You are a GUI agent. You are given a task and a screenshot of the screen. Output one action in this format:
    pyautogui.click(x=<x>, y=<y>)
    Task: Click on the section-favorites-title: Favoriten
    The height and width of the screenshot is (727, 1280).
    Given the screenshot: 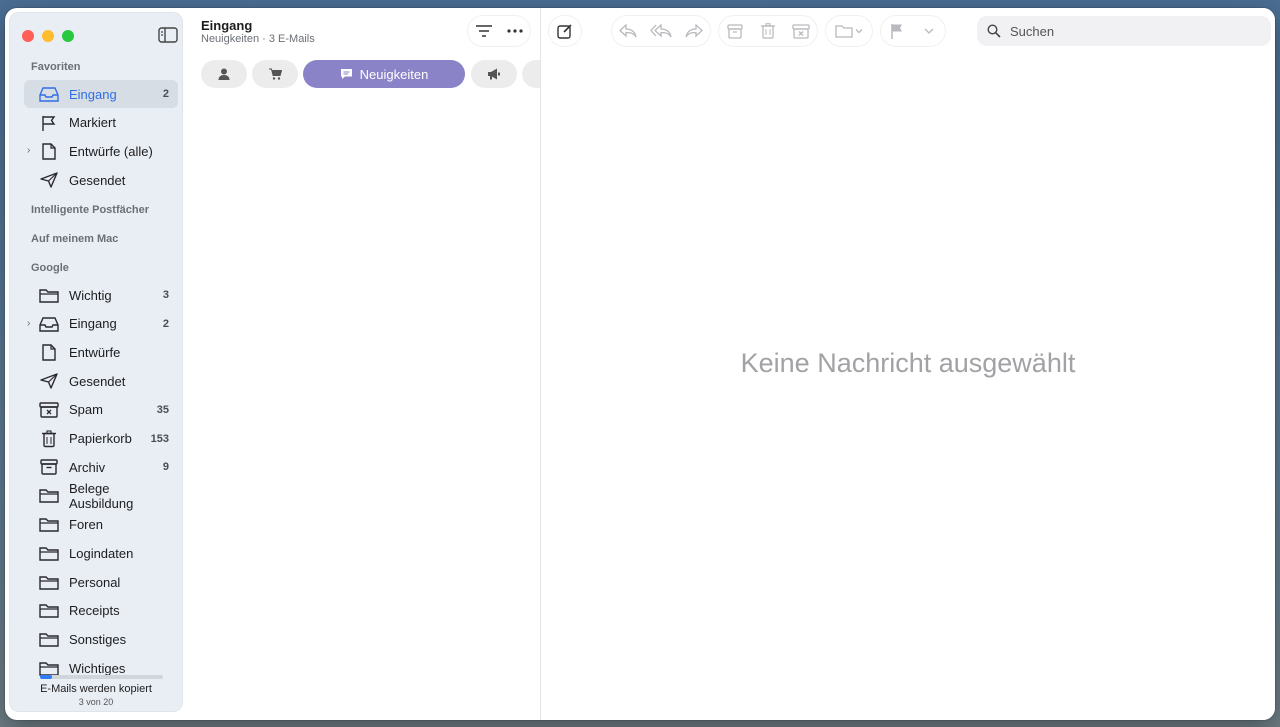 What is the action you would take?
    pyautogui.click(x=56, y=67)
    